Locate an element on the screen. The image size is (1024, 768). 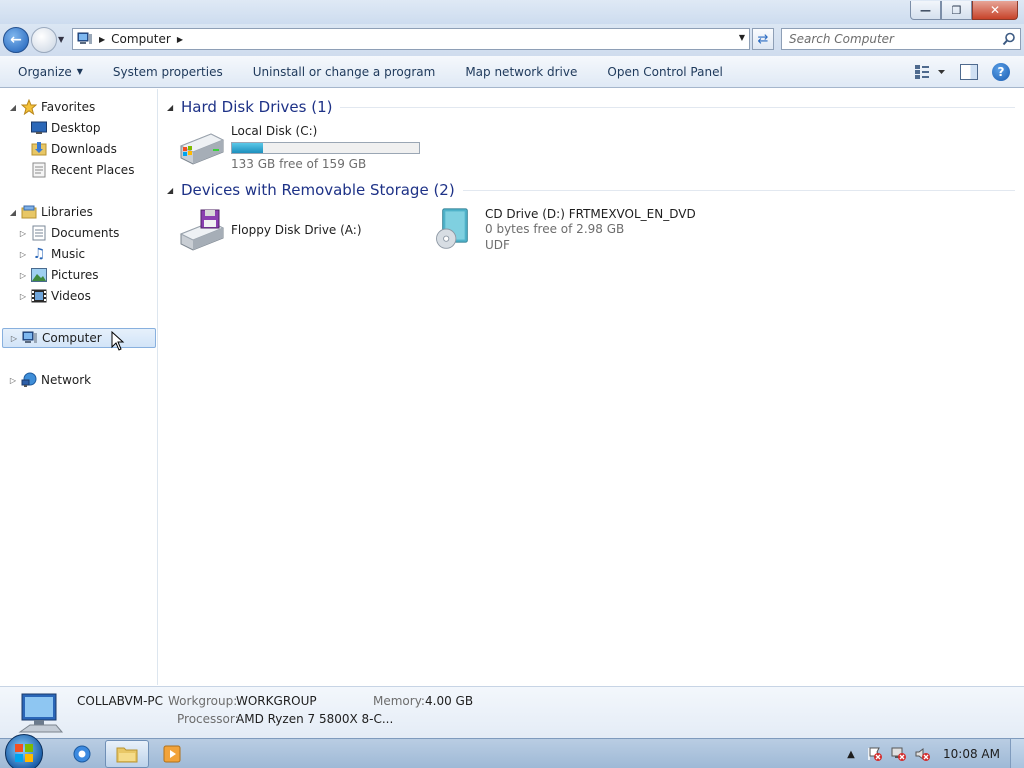
group-title: Devices with Removable Storage (2) is located at coordinates (318, 190).